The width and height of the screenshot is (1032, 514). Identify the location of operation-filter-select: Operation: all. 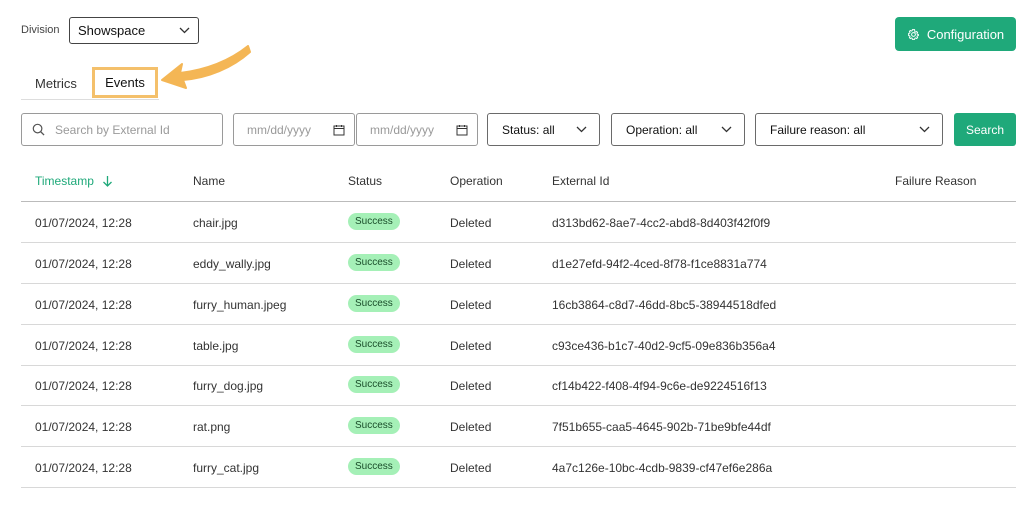
(678, 129).